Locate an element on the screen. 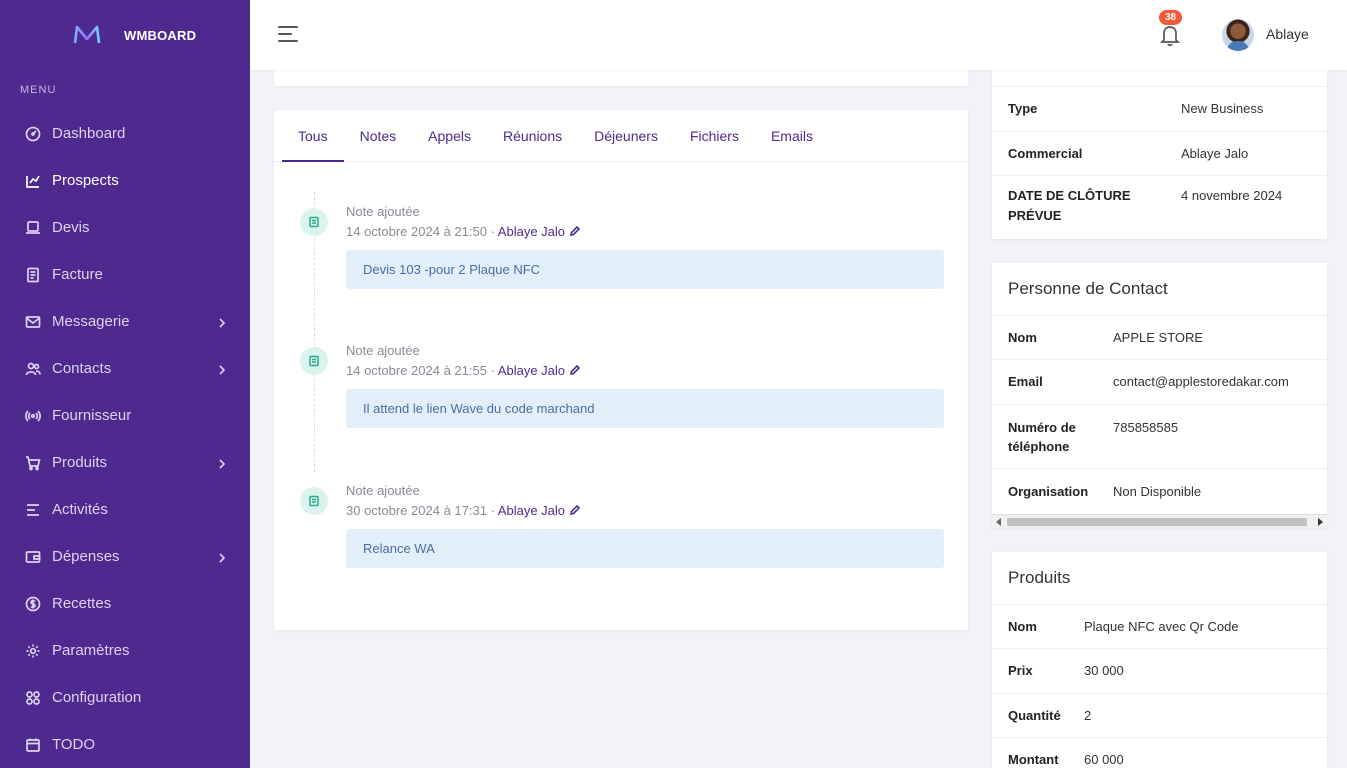  contact-value: Non Disponible is located at coordinates (1157, 491).